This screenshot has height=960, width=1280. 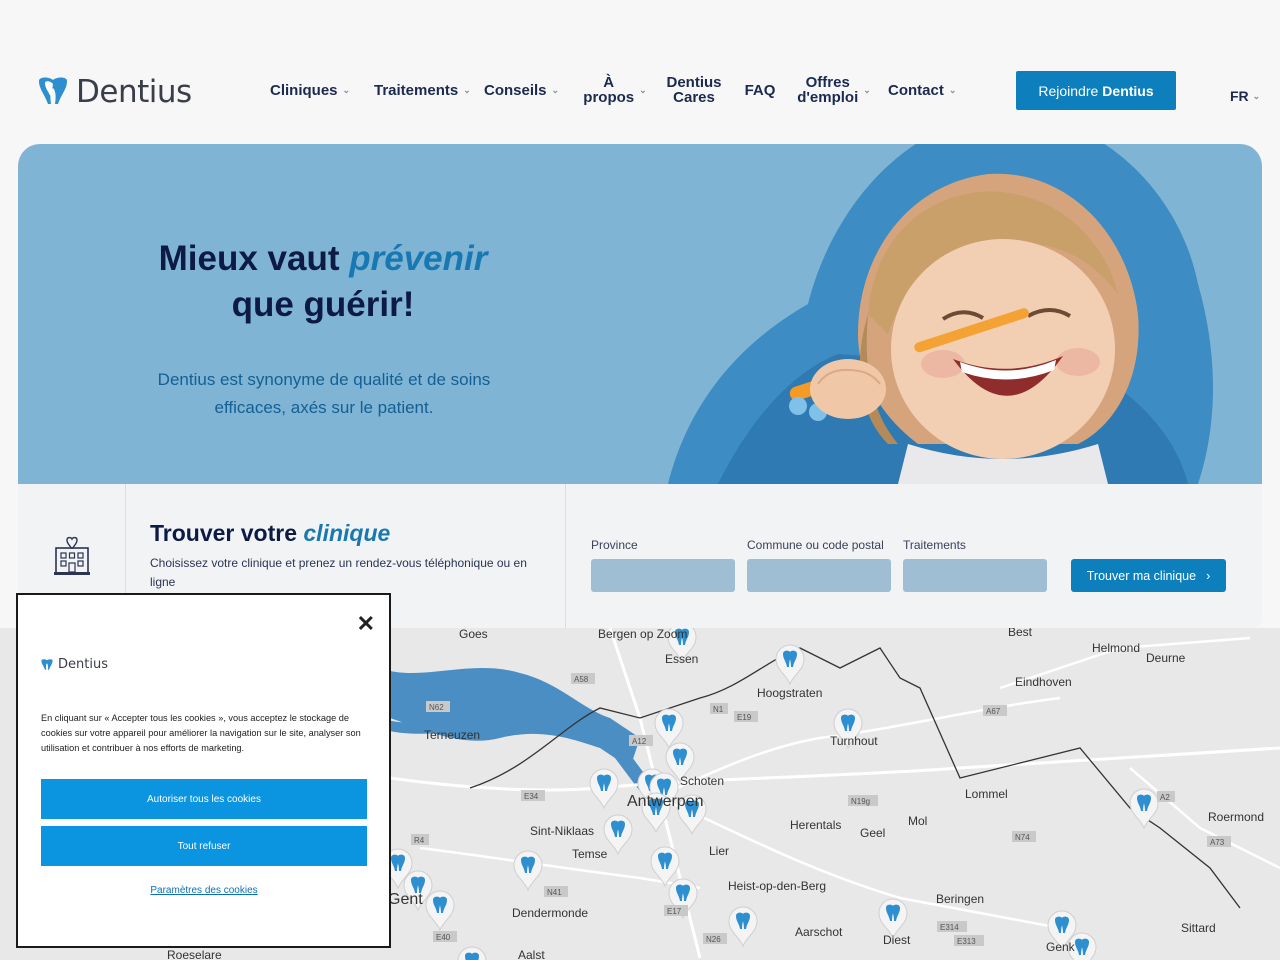 I want to click on road-label: E314, so click(x=949, y=927).